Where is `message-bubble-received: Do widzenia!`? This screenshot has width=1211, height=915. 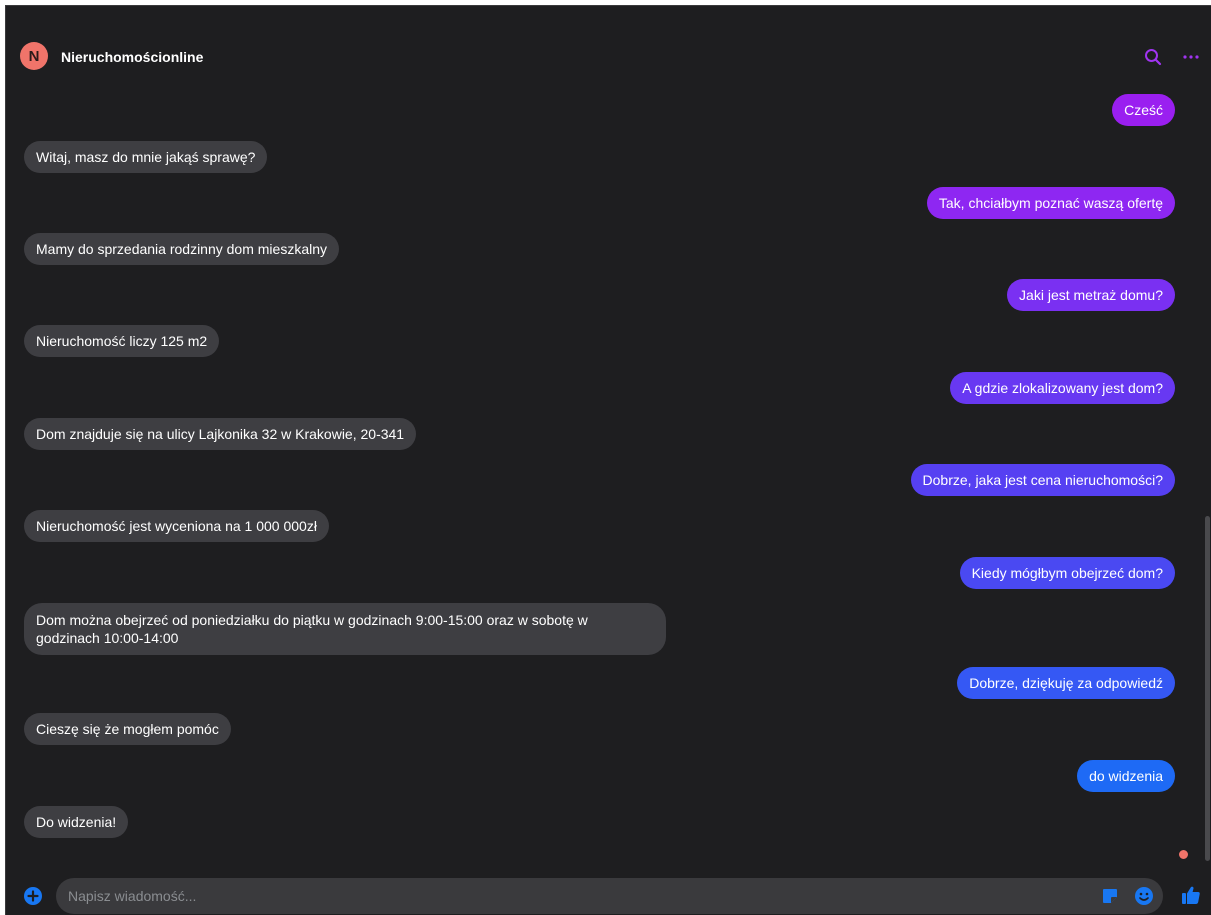
message-bubble-received: Do widzenia! is located at coordinates (76, 822).